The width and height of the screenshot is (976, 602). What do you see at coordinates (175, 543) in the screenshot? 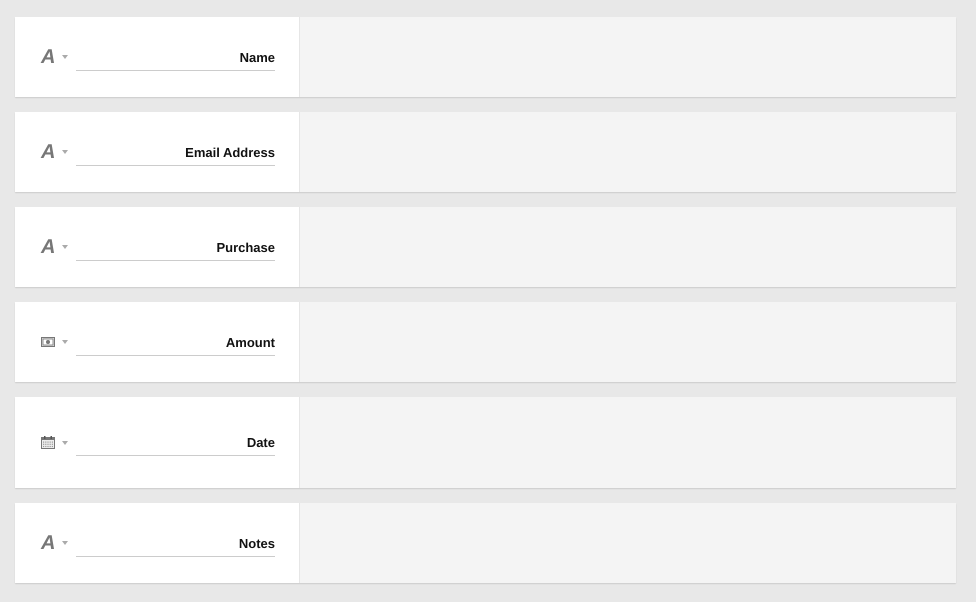
I see `field-name-input: Notes` at bounding box center [175, 543].